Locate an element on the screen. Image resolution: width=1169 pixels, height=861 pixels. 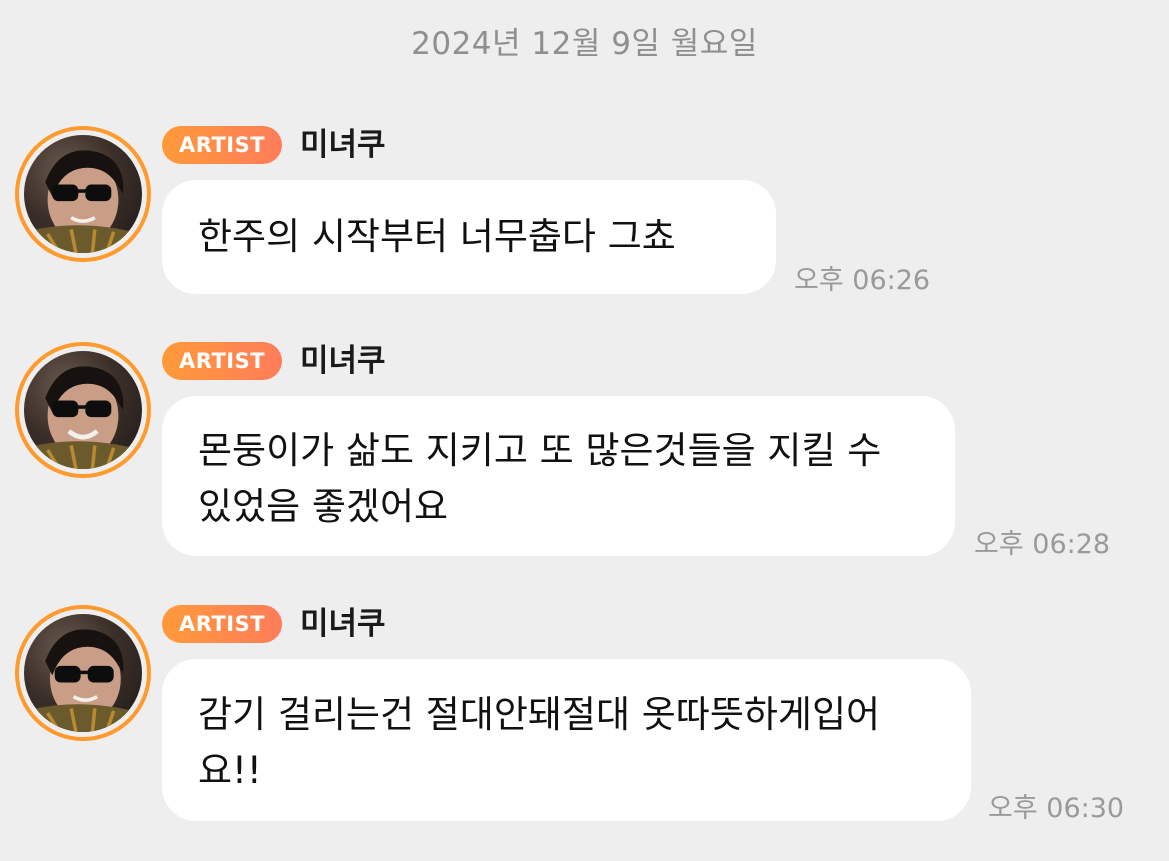
message-timestamp: 오후 06:26 is located at coordinates (862, 280).